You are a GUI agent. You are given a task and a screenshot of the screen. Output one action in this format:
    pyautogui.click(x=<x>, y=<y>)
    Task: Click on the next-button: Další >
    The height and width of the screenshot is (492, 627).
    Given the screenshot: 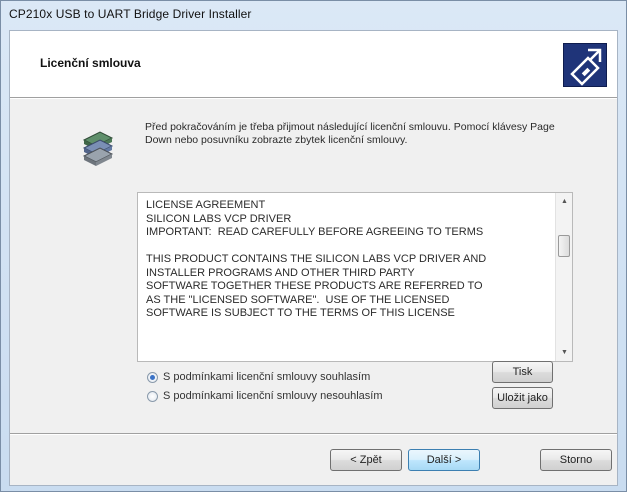 What is the action you would take?
    pyautogui.click(x=444, y=460)
    